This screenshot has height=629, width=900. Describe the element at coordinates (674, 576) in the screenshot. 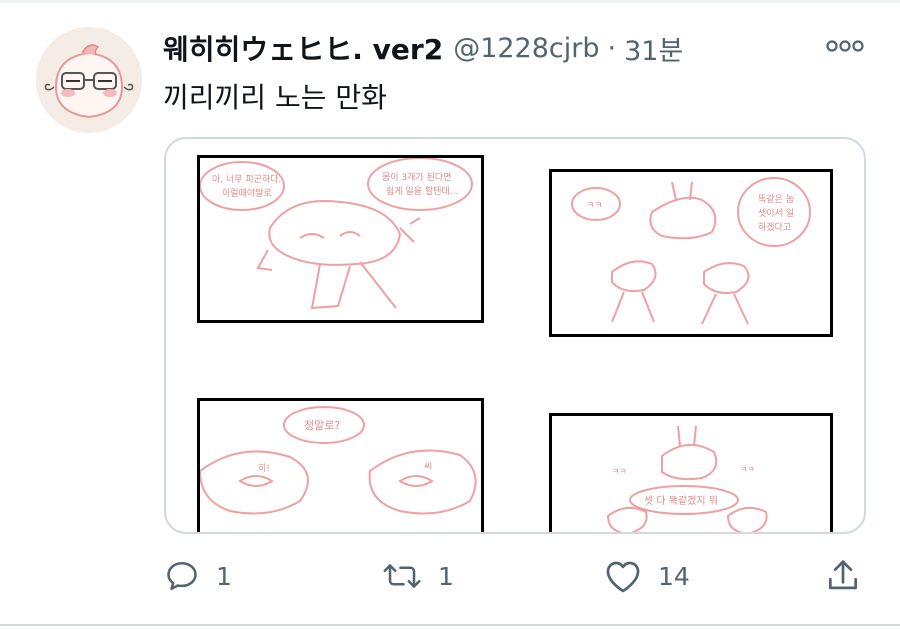

I see `like-count: 14` at that location.